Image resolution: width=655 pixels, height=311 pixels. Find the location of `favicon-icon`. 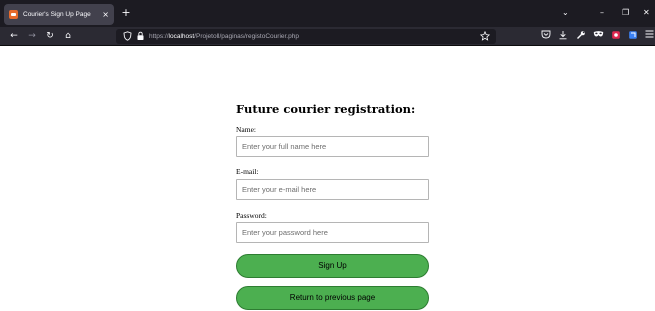

favicon-icon is located at coordinates (13, 14).